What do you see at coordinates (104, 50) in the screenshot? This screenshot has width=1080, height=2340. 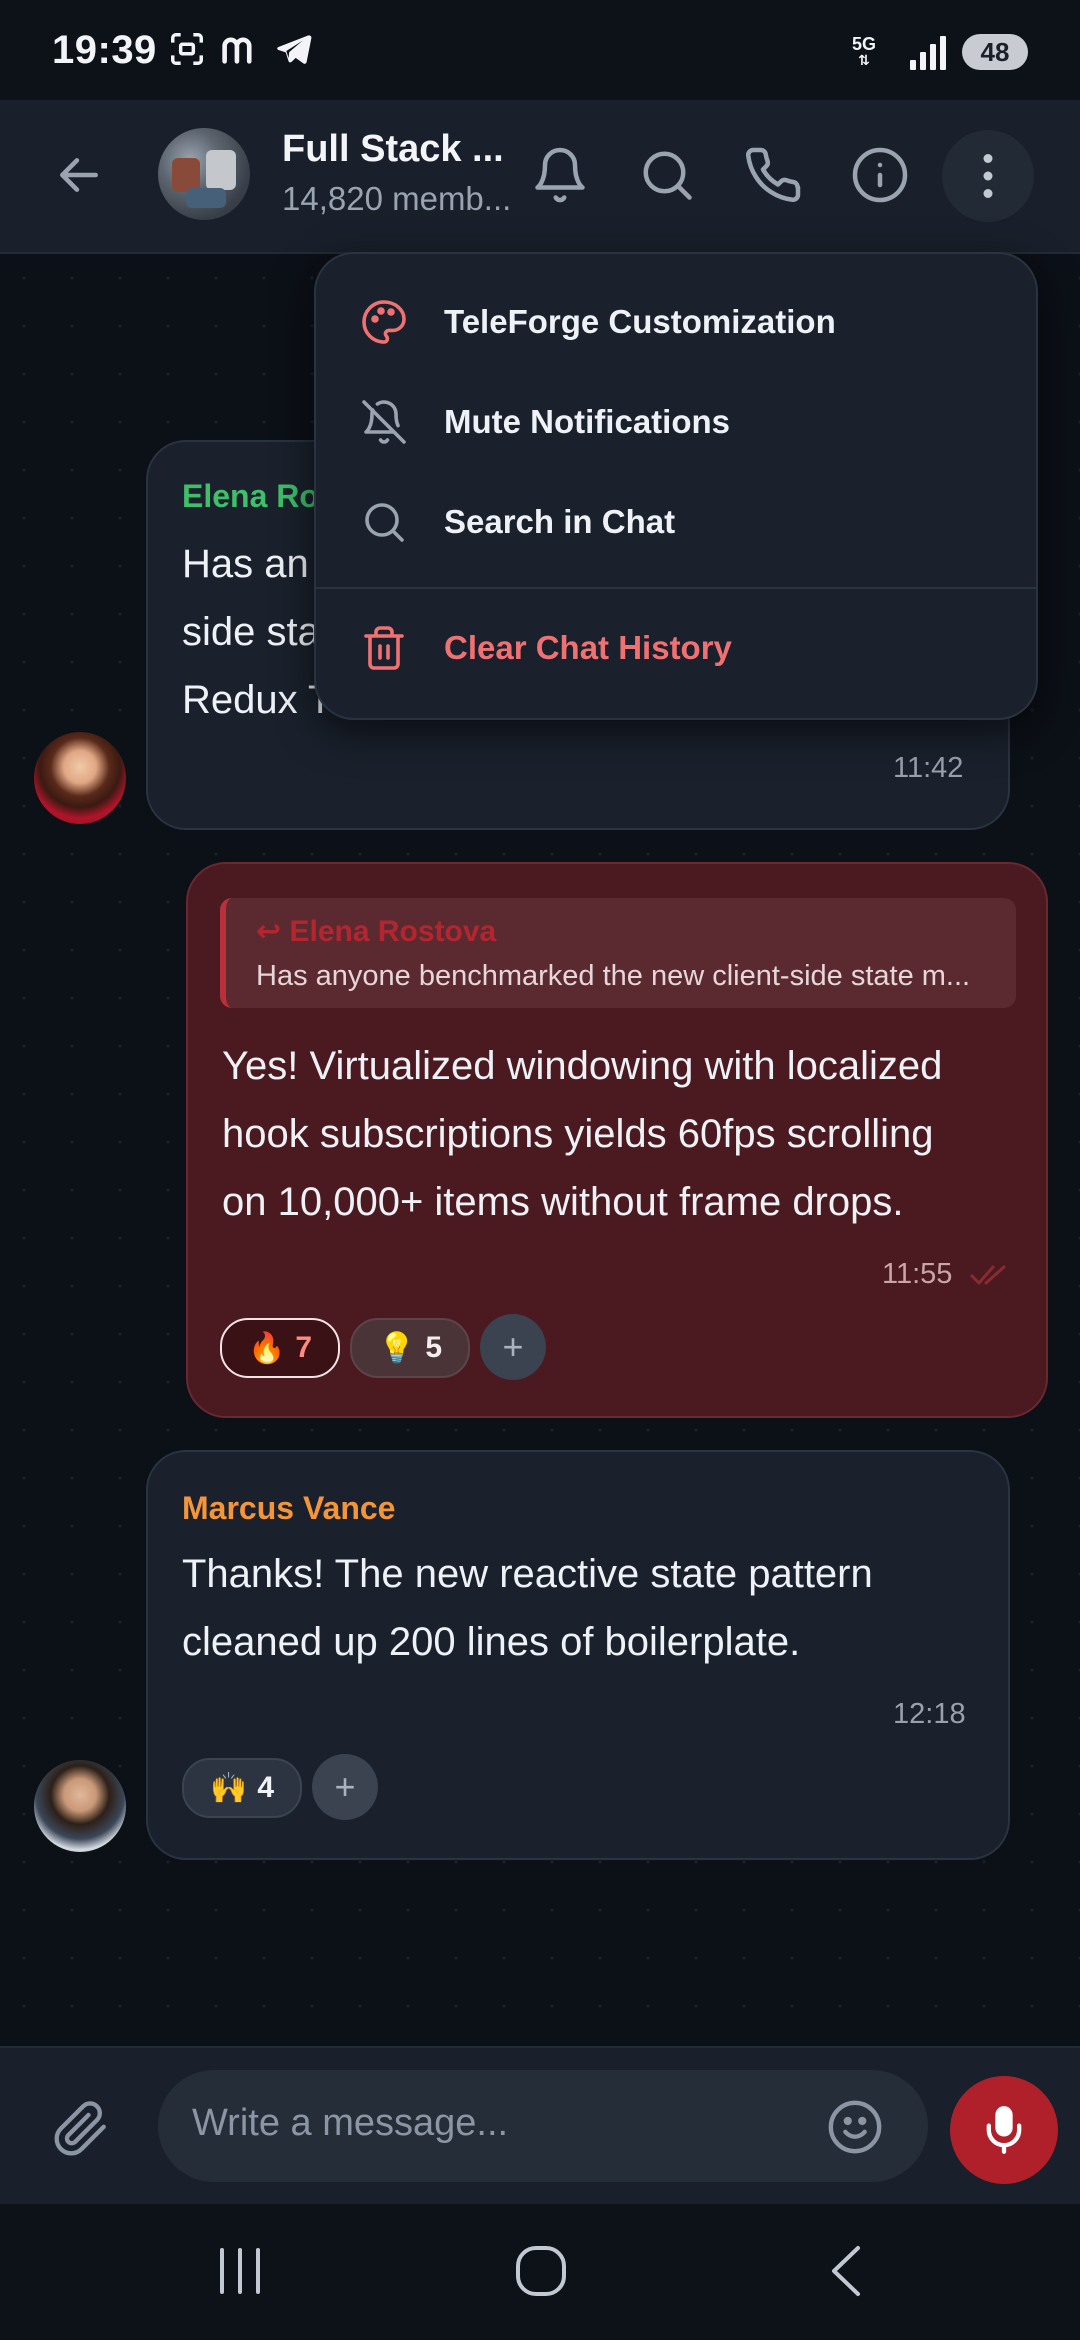 I see `status-time: 19:39` at bounding box center [104, 50].